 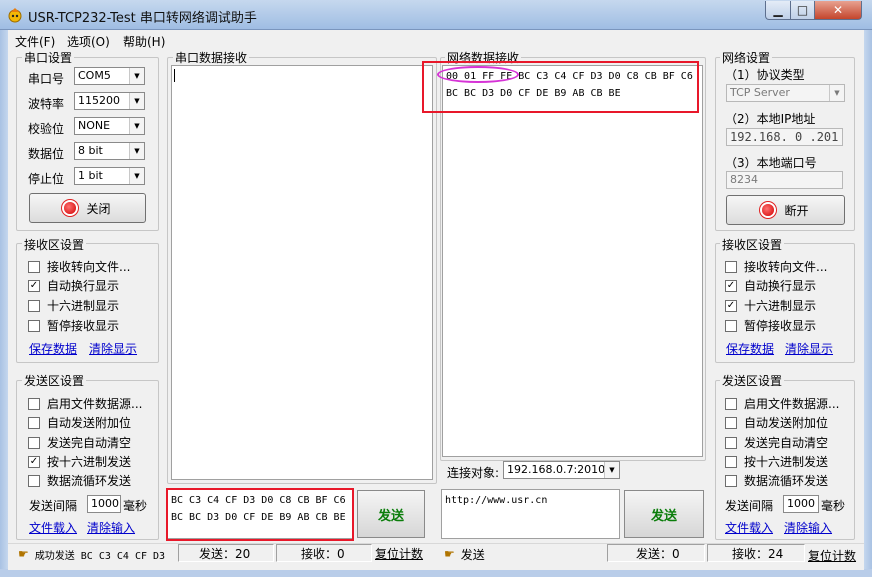 What do you see at coordinates (104, 504) in the screenshot?
I see `left-interval-input: 1000` at bounding box center [104, 504].